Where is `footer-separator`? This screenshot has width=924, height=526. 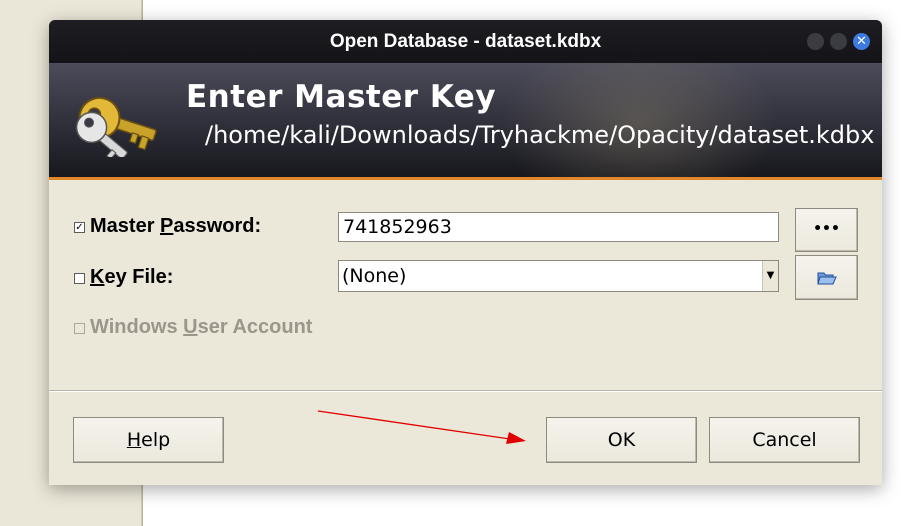 footer-separator is located at coordinates (465, 391).